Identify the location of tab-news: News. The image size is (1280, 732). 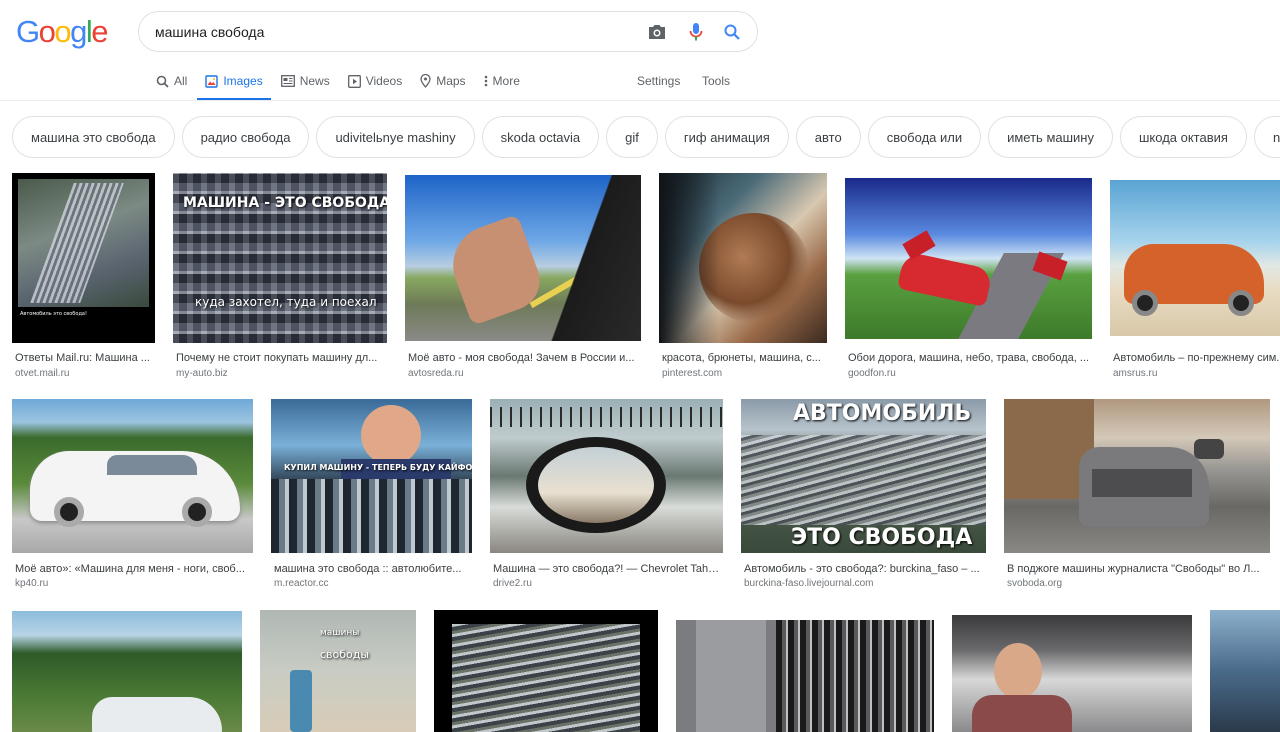
(305, 81).